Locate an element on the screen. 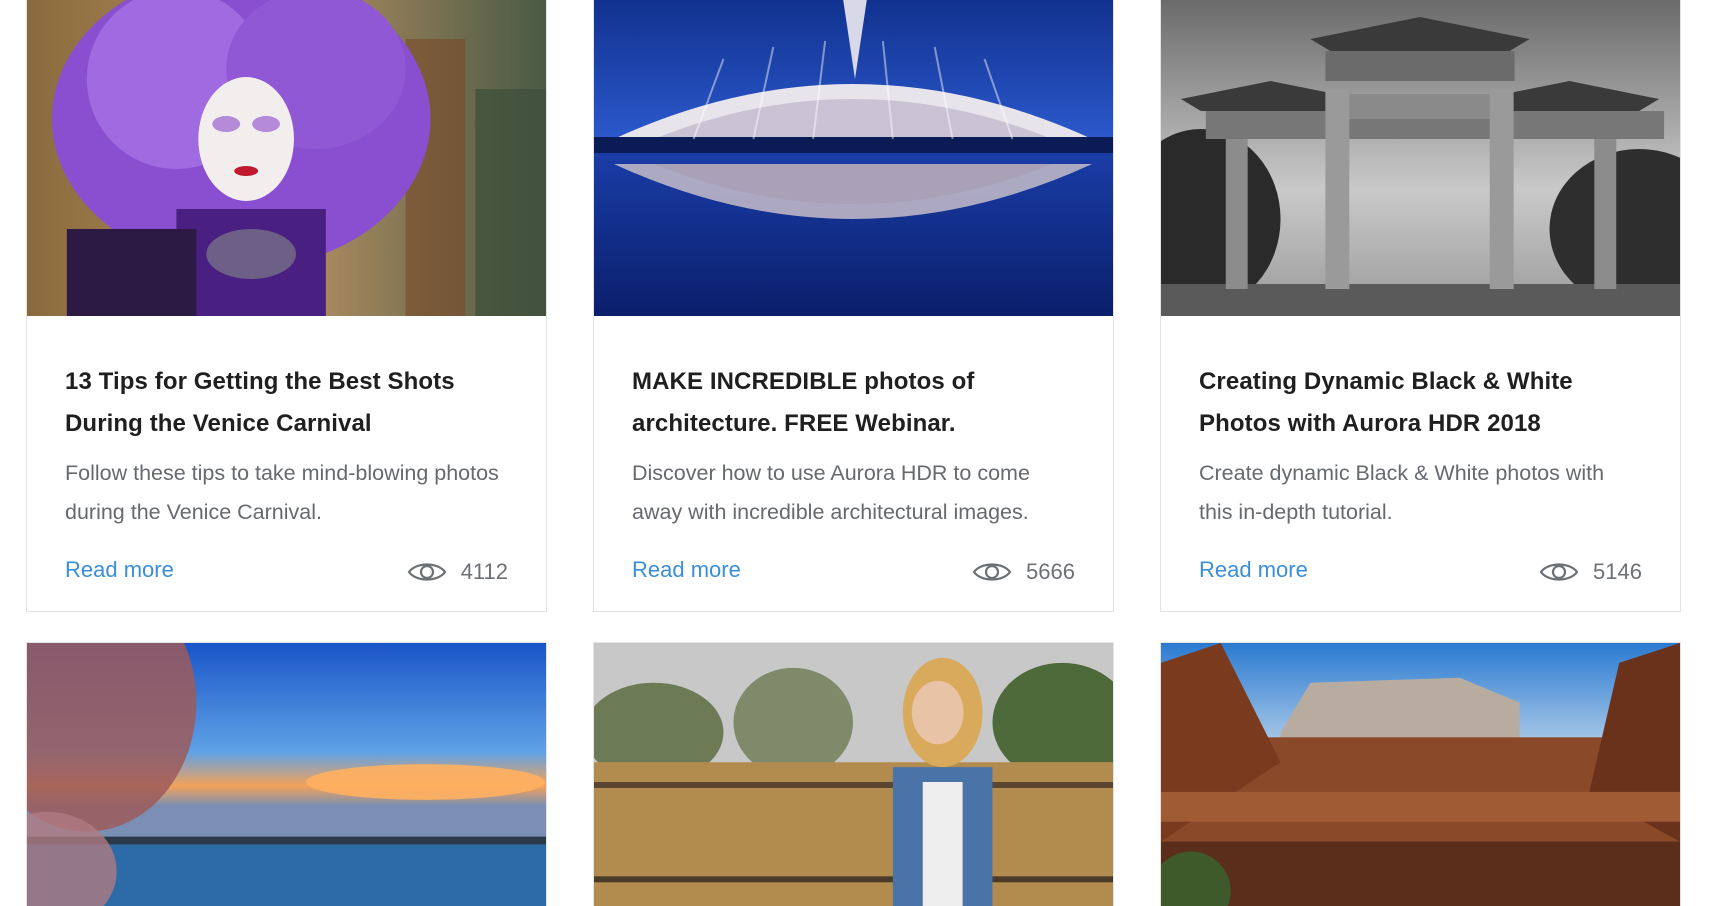  view-count: 4112 is located at coordinates (457, 572).